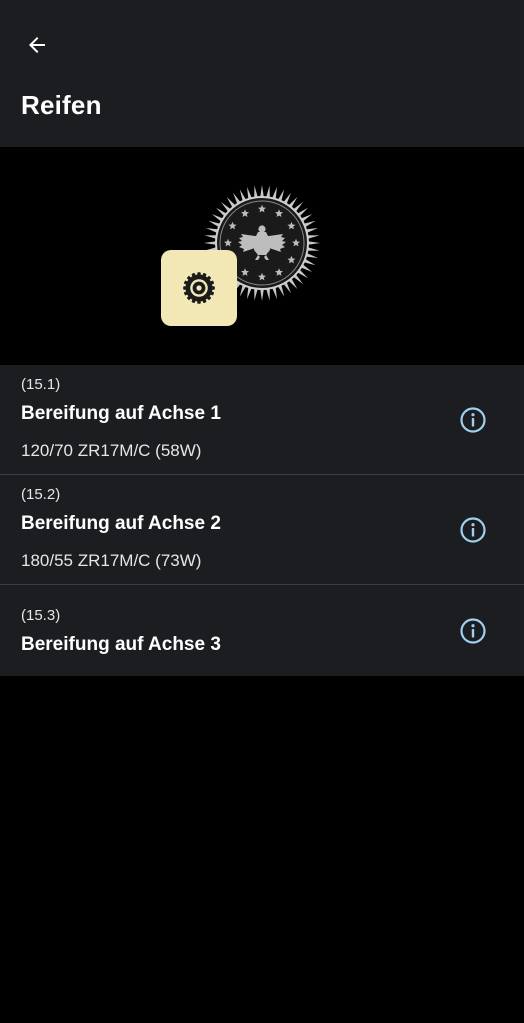 Image resolution: width=524 pixels, height=1023 pixels. I want to click on field-code: (15.1), so click(41, 384).